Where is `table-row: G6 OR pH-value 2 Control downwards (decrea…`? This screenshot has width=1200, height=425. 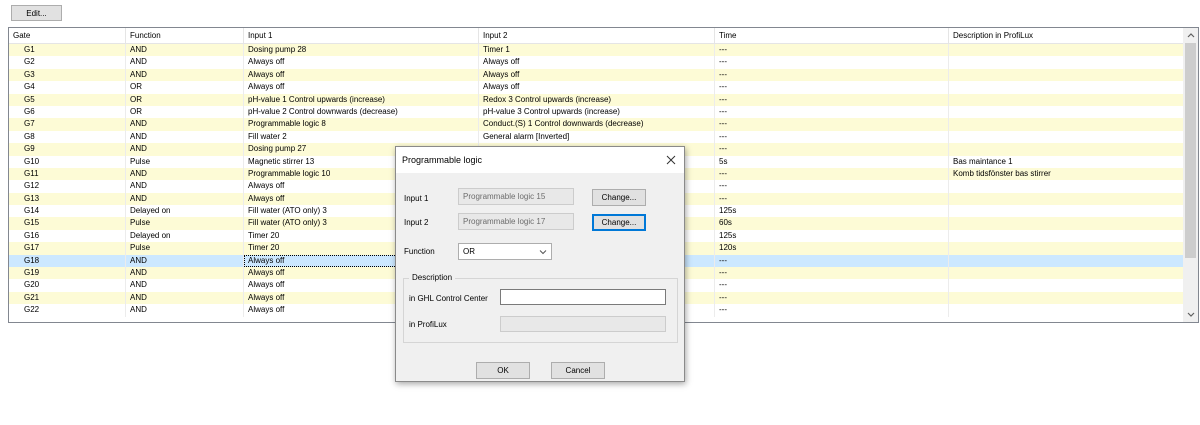
table-row: G6 OR pH-value 2 Control downwards (decrea… is located at coordinates (596, 112).